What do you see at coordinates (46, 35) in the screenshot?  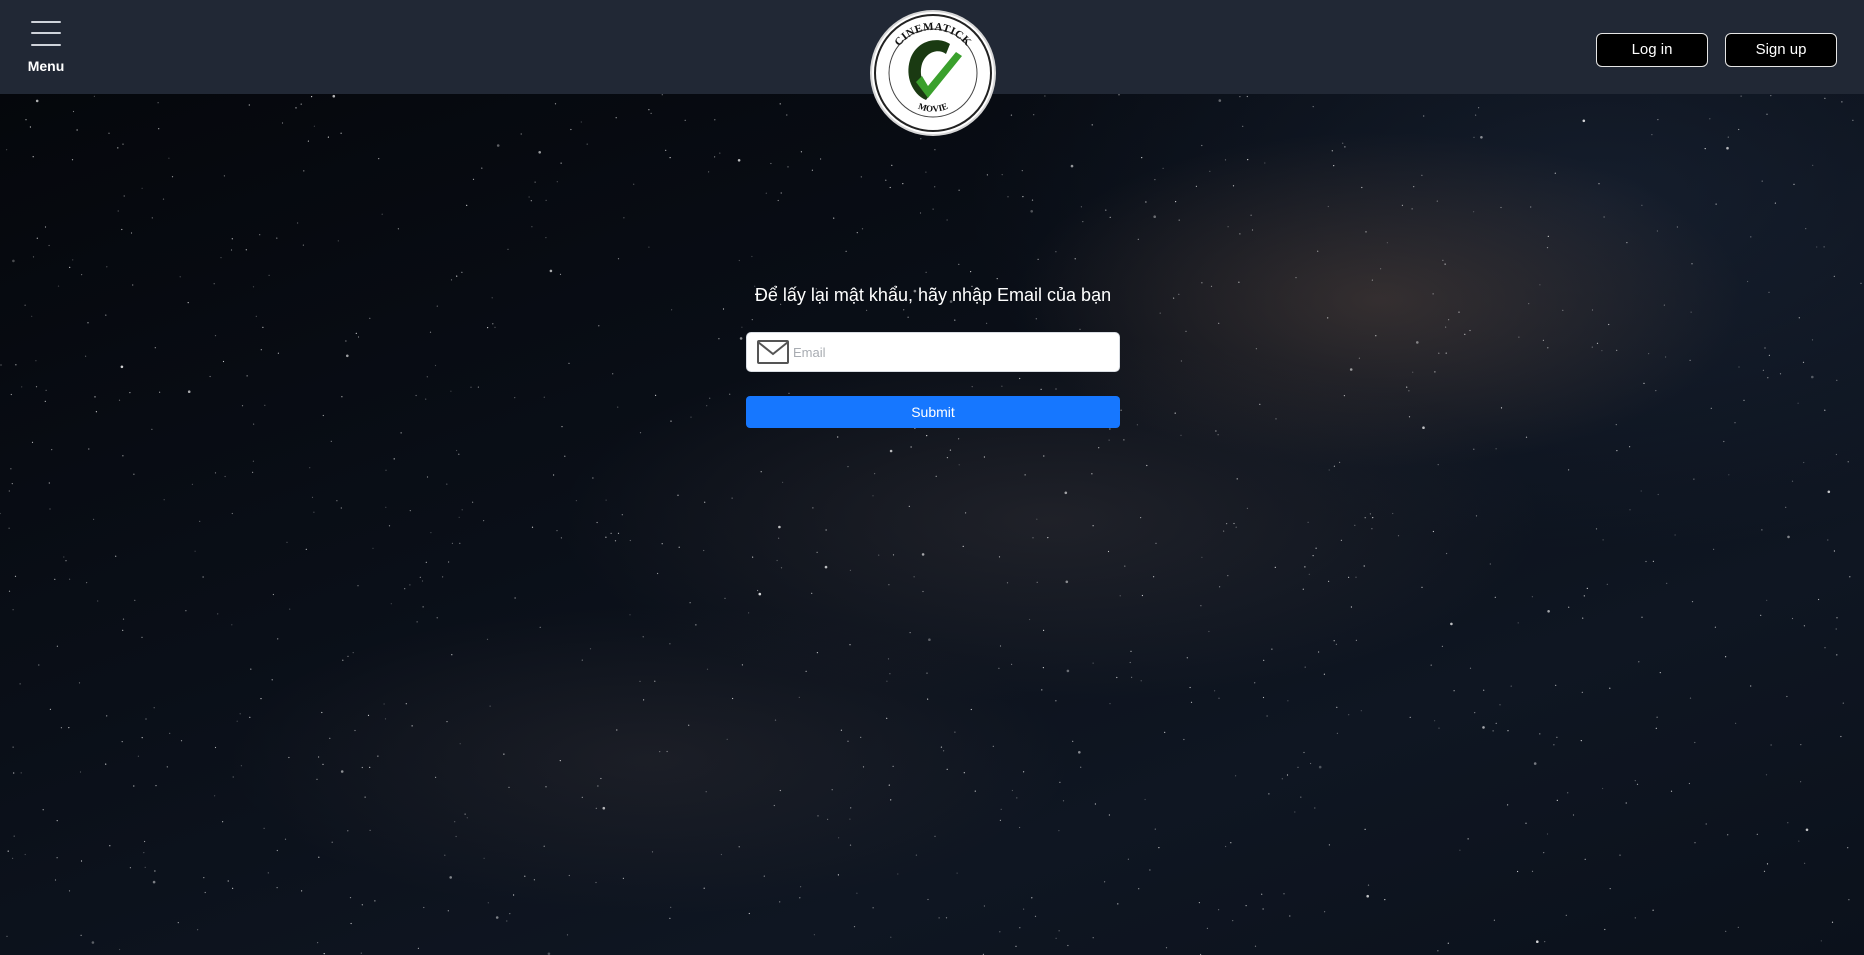 I see `hamburger-icon` at bounding box center [46, 35].